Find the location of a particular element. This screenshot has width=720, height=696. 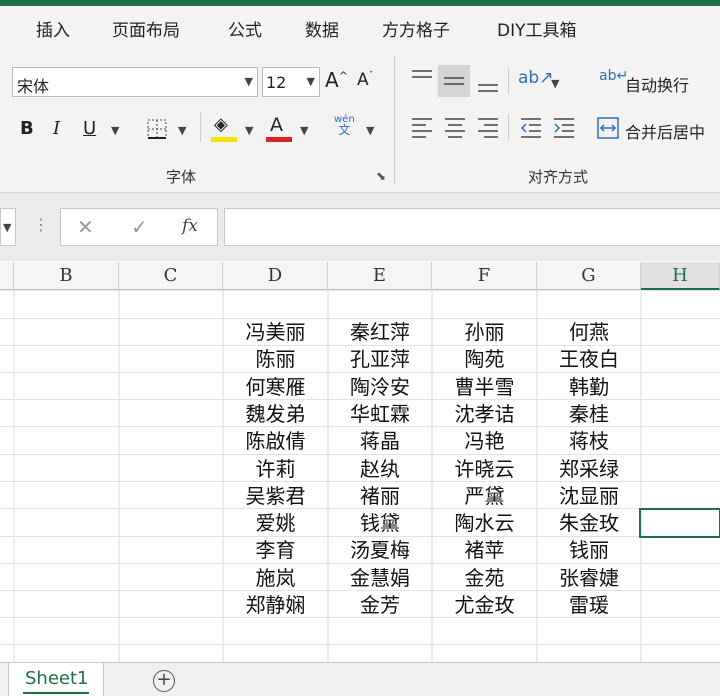

cell-d: 吴紫君 is located at coordinates (275, 496).